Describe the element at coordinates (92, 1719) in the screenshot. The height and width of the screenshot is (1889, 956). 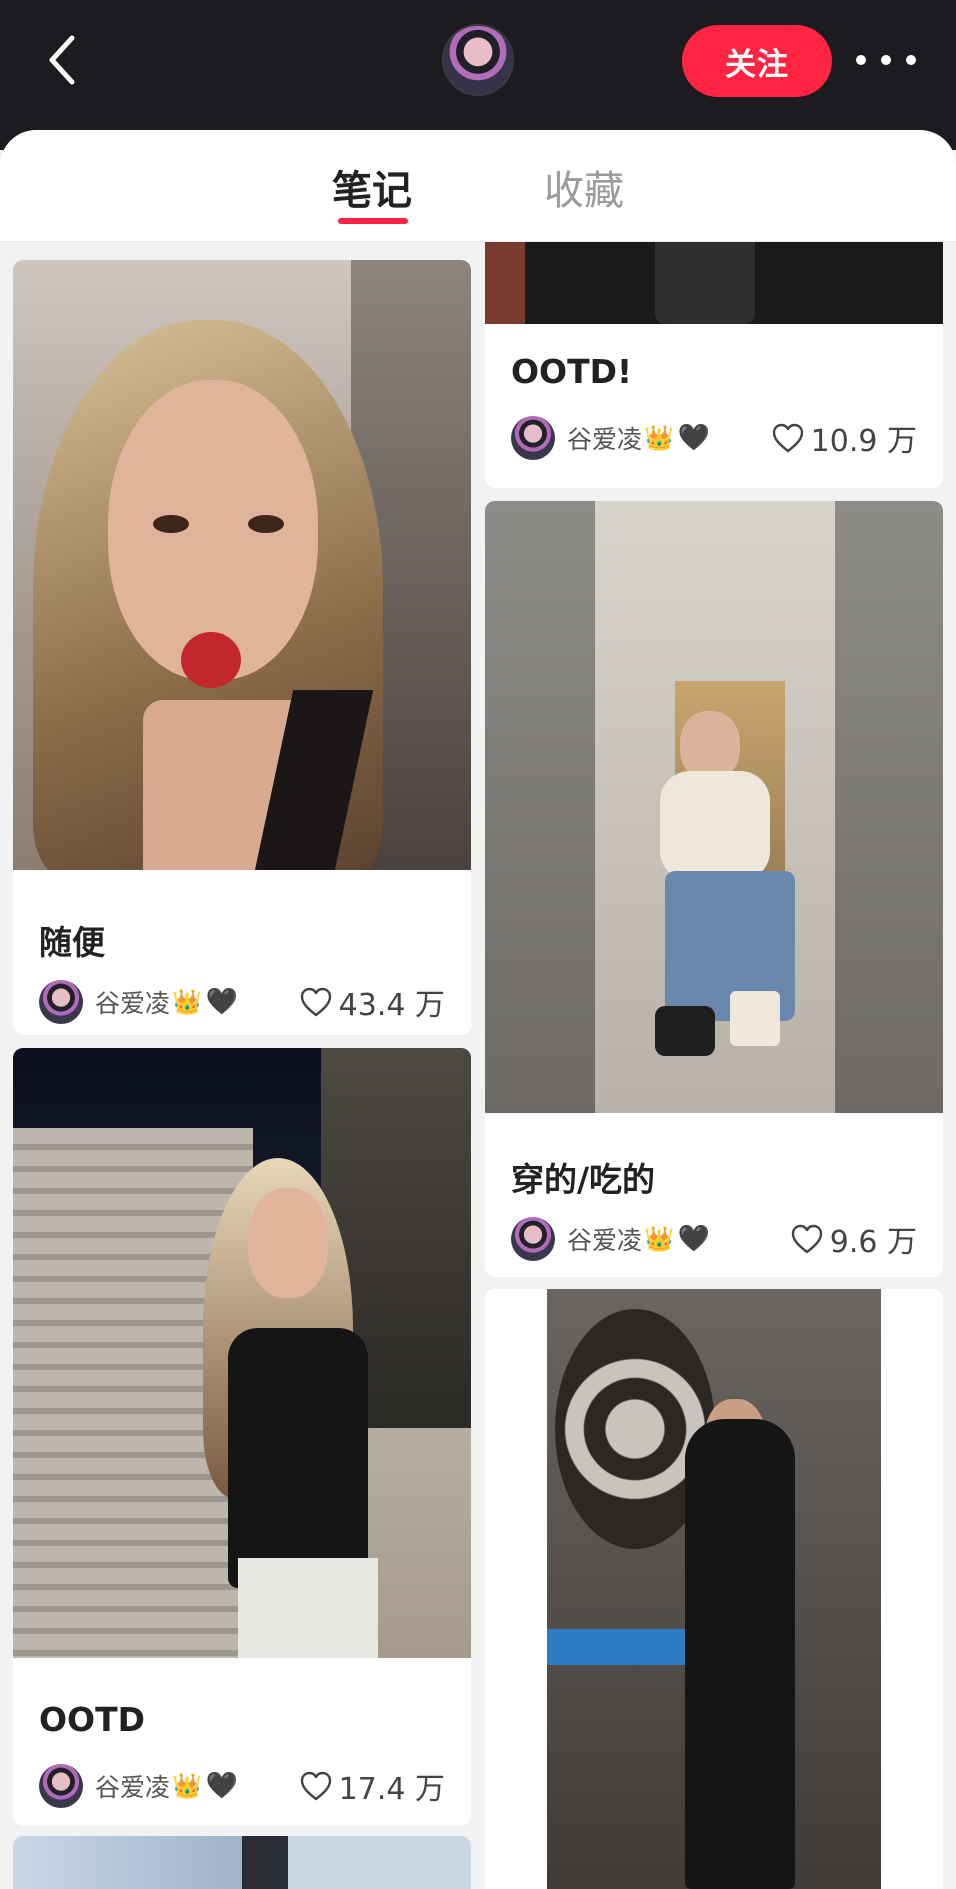
I see `note-title: OOTD` at that location.